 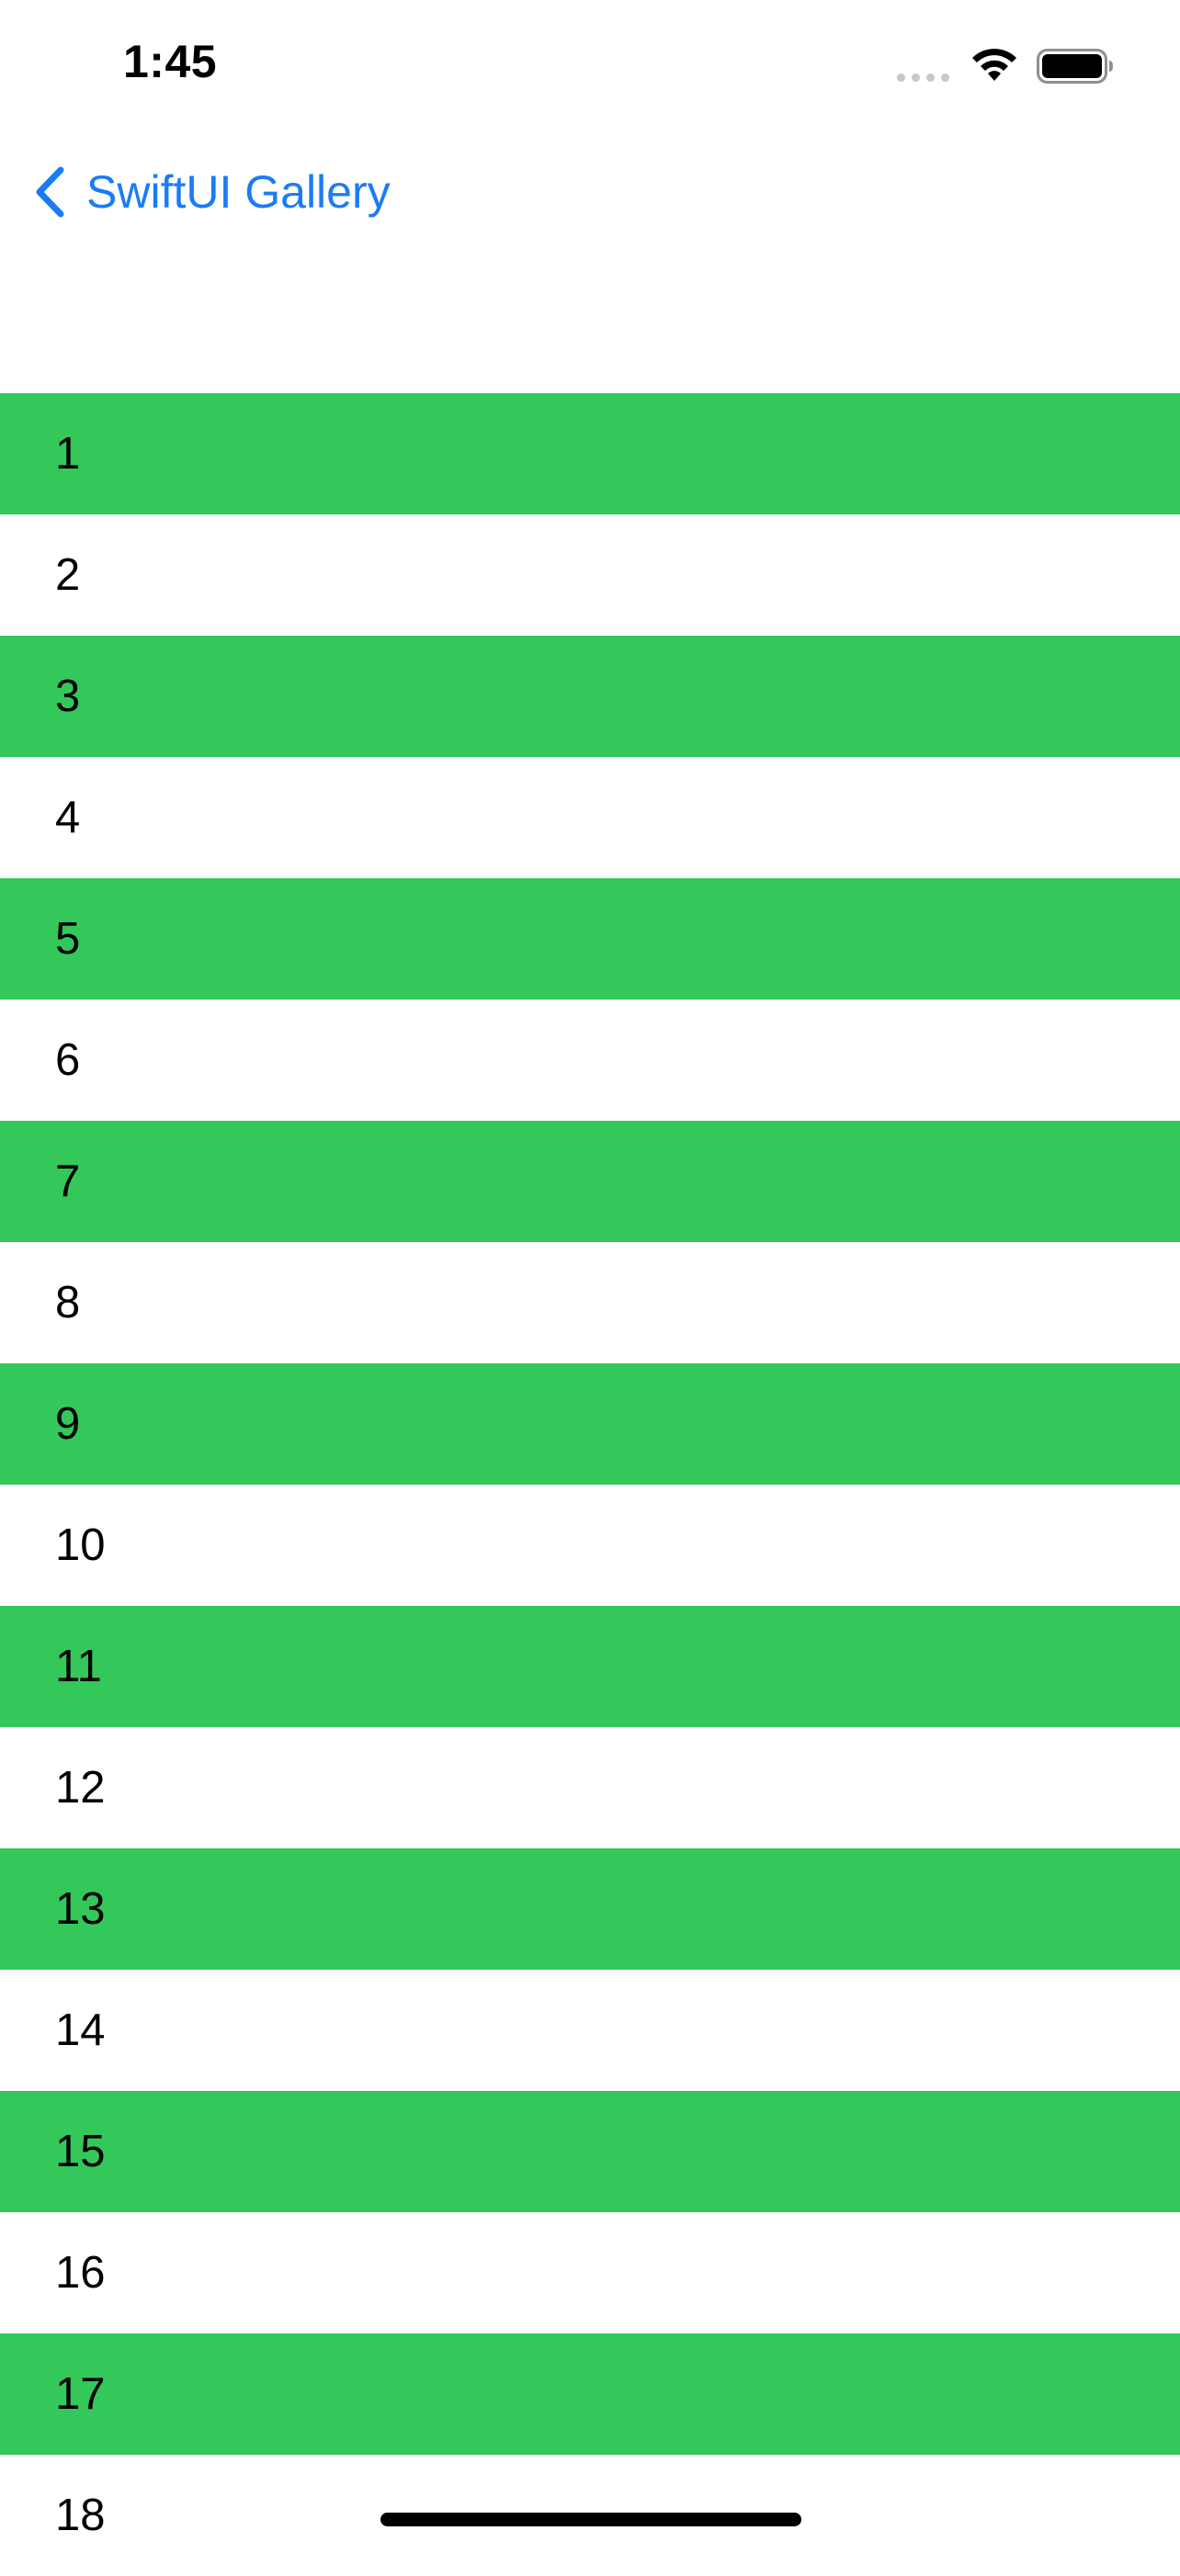 I want to click on list-item-label: 15, so click(x=80, y=2151).